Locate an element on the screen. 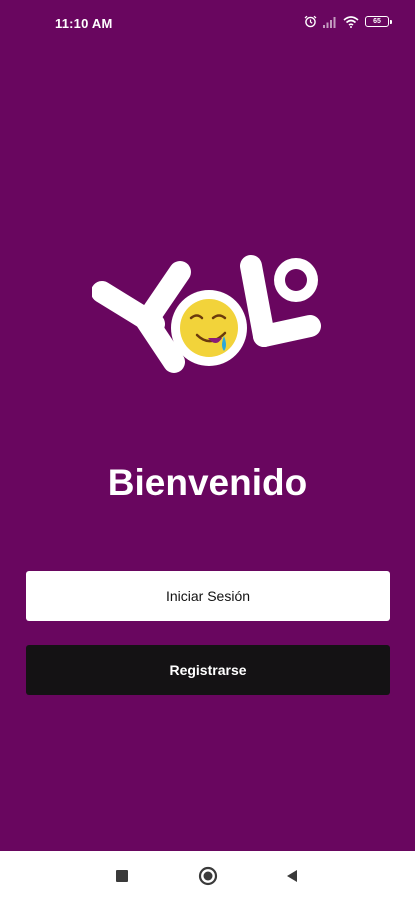 This screenshot has width=415, height=900. emoji-face-icon is located at coordinates (209, 328).